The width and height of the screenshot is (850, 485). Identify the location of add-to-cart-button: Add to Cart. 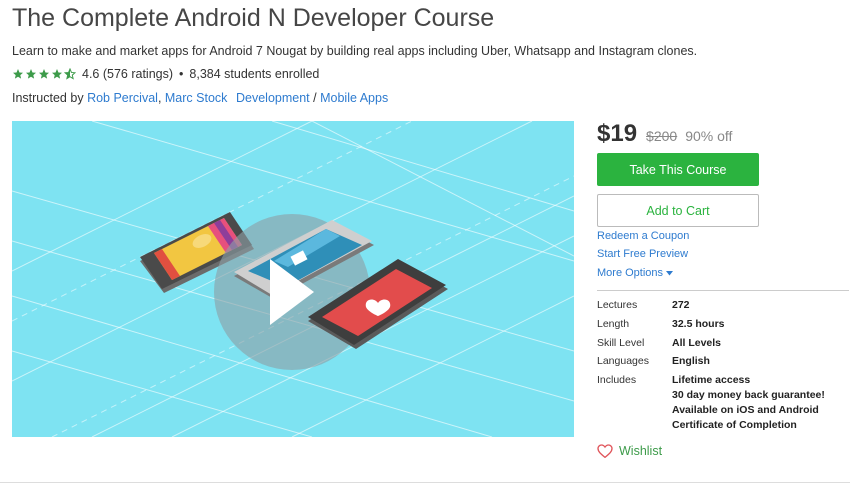
(678, 210).